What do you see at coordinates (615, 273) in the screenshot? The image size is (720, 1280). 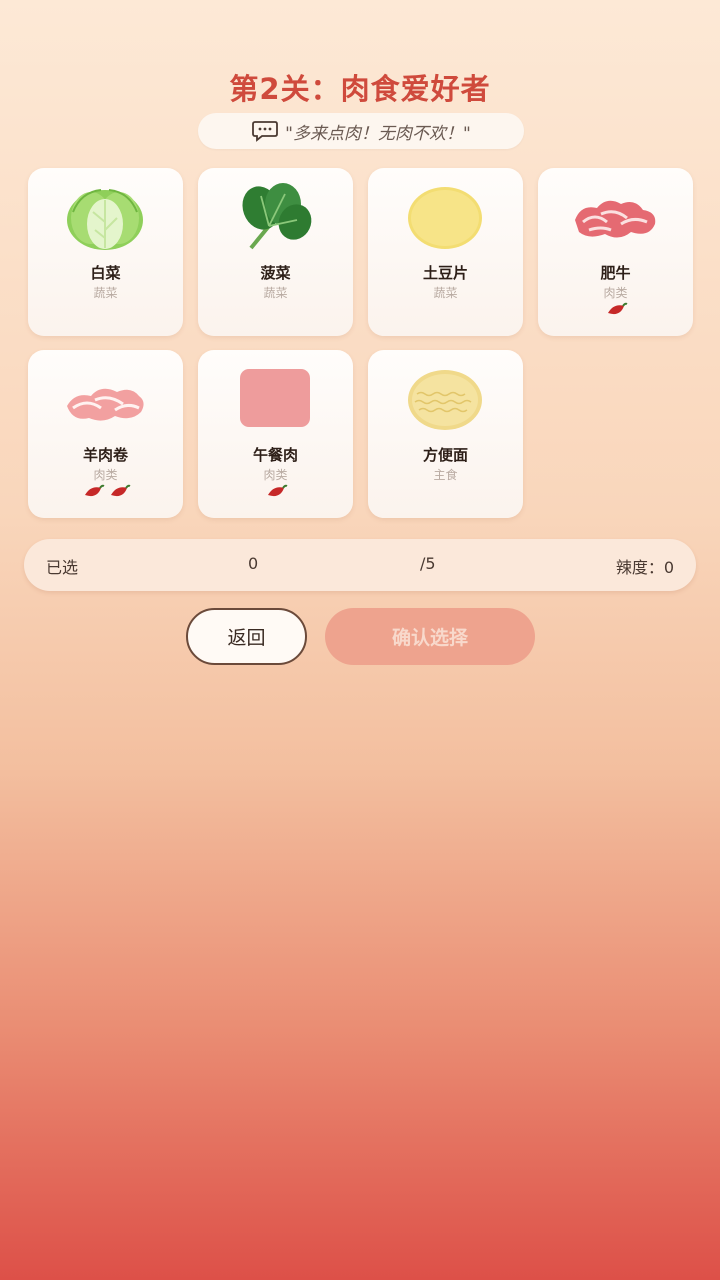 I see `ingredient-name: 肥牛` at bounding box center [615, 273].